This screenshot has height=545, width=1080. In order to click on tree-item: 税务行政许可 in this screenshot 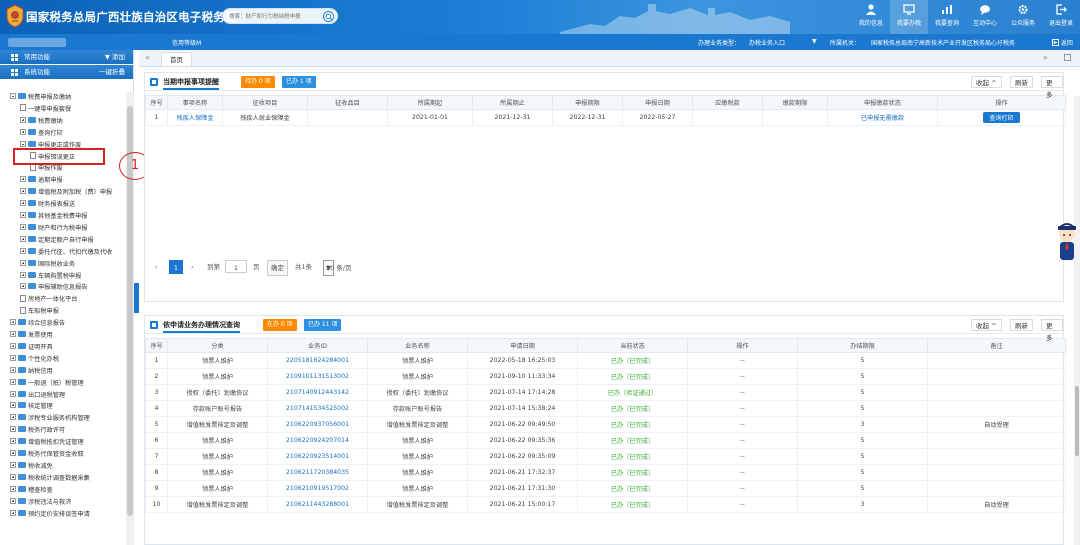, I will do `click(37, 430)`.